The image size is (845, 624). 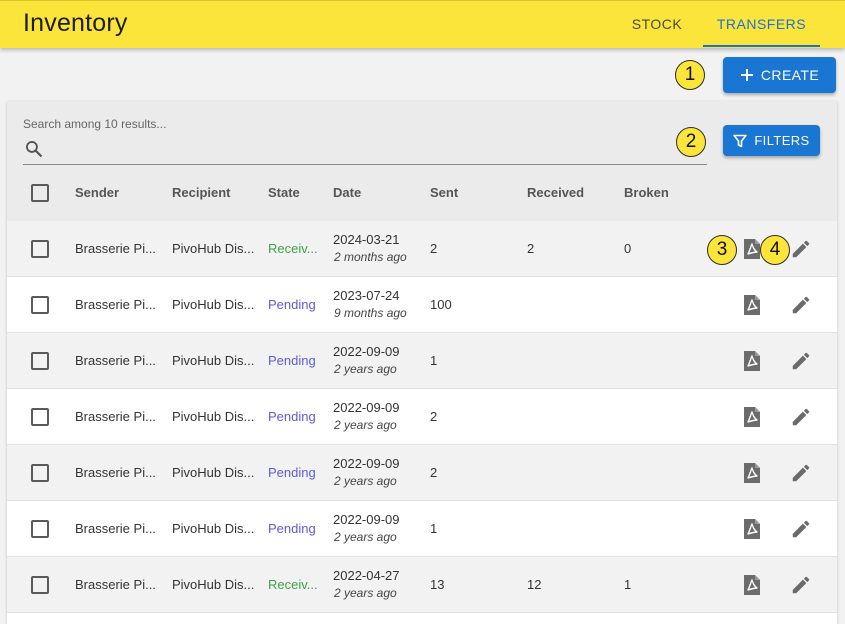 What do you see at coordinates (444, 193) in the screenshot?
I see `column-header-sent: Sent` at bounding box center [444, 193].